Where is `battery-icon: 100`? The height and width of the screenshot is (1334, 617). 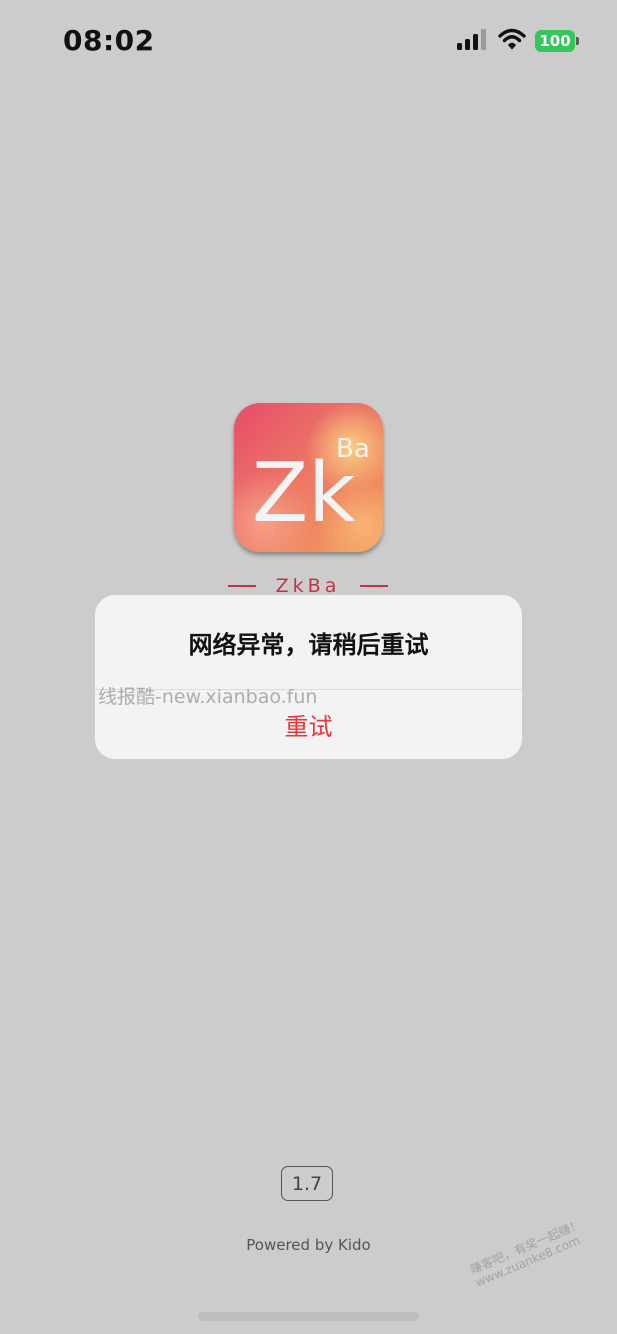 battery-icon: 100 is located at coordinates (557, 41).